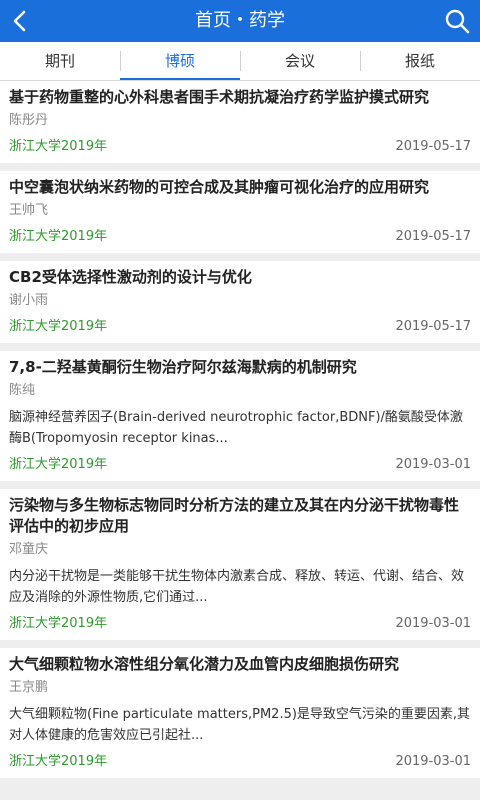 The height and width of the screenshot is (800, 480). I want to click on item-author: 谢小雨, so click(29, 300).